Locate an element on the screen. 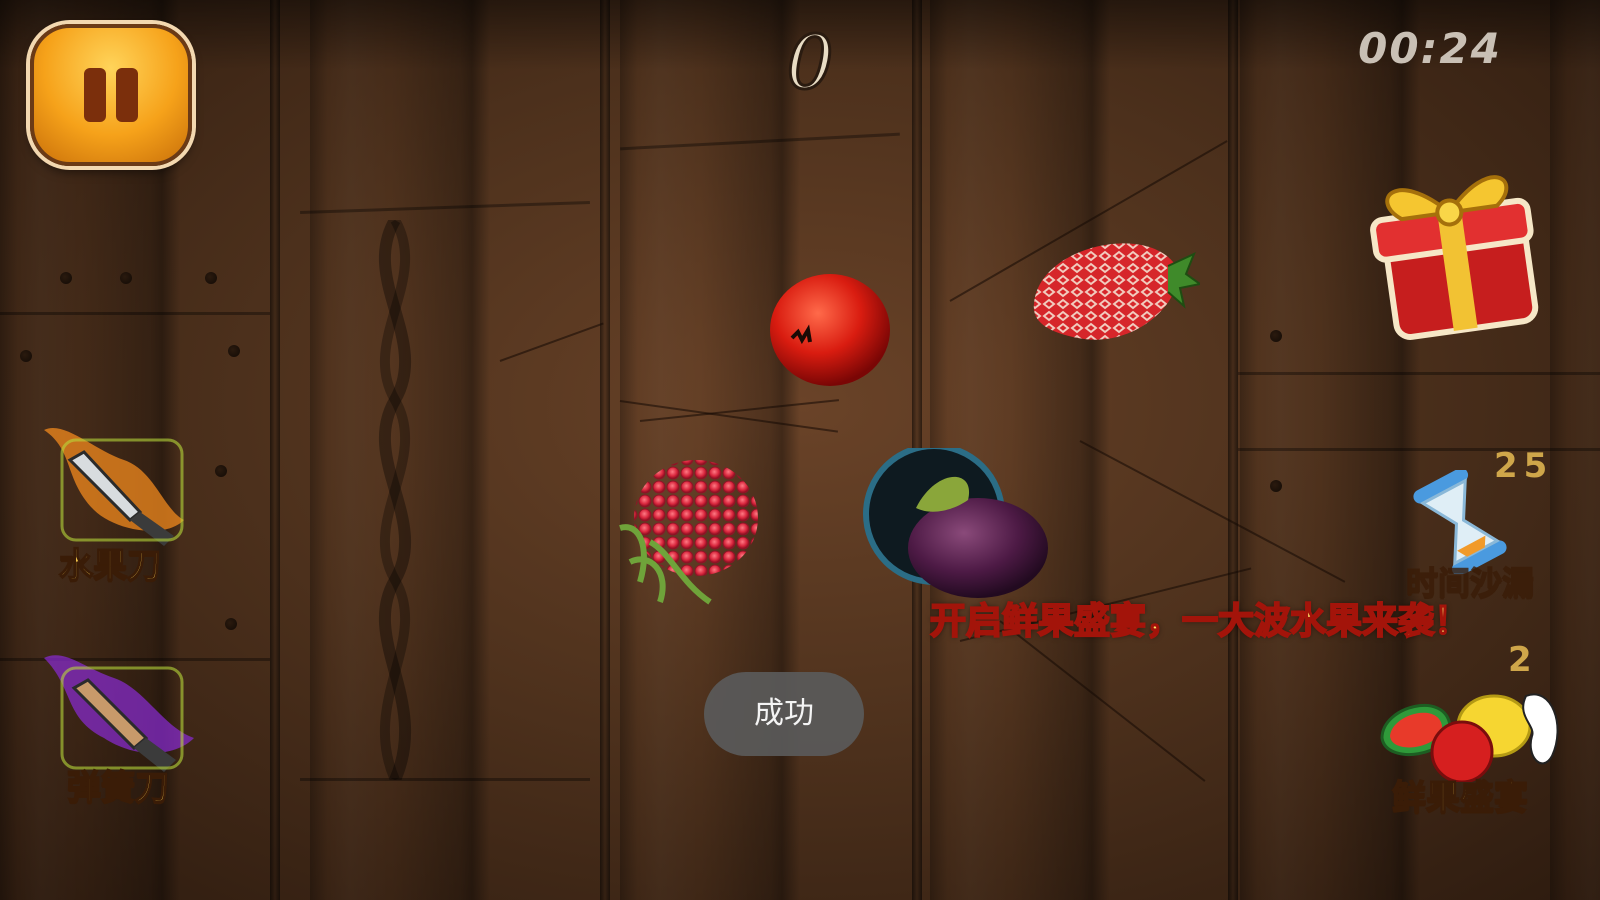 The height and width of the screenshot is (900, 1600). spring-knife-label: 弹簧刀 is located at coordinates (118, 788).